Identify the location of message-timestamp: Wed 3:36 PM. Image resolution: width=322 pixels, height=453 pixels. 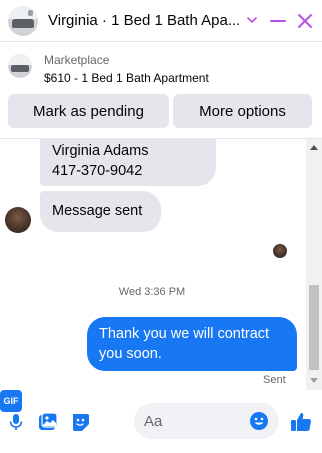
(152, 292).